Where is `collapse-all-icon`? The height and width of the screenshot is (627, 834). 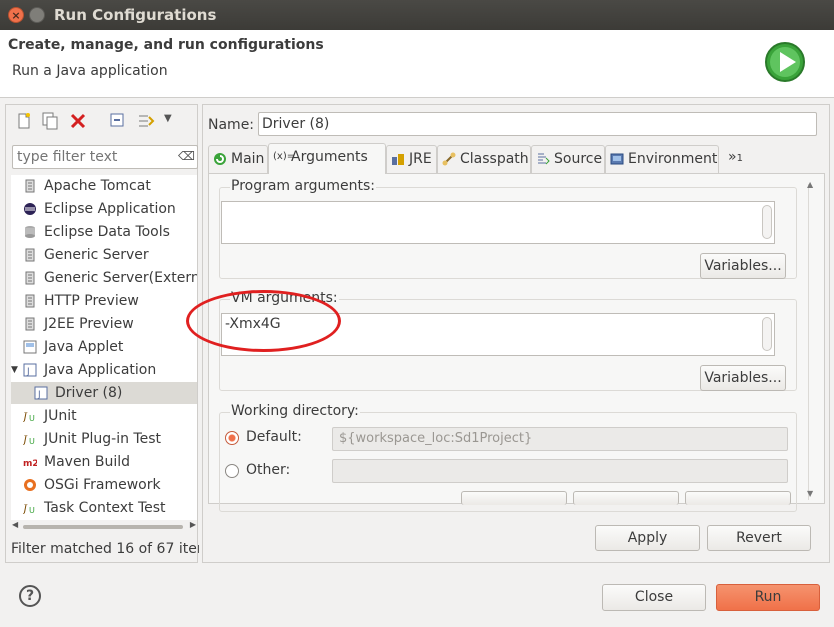 collapse-all-icon is located at coordinates (118, 121).